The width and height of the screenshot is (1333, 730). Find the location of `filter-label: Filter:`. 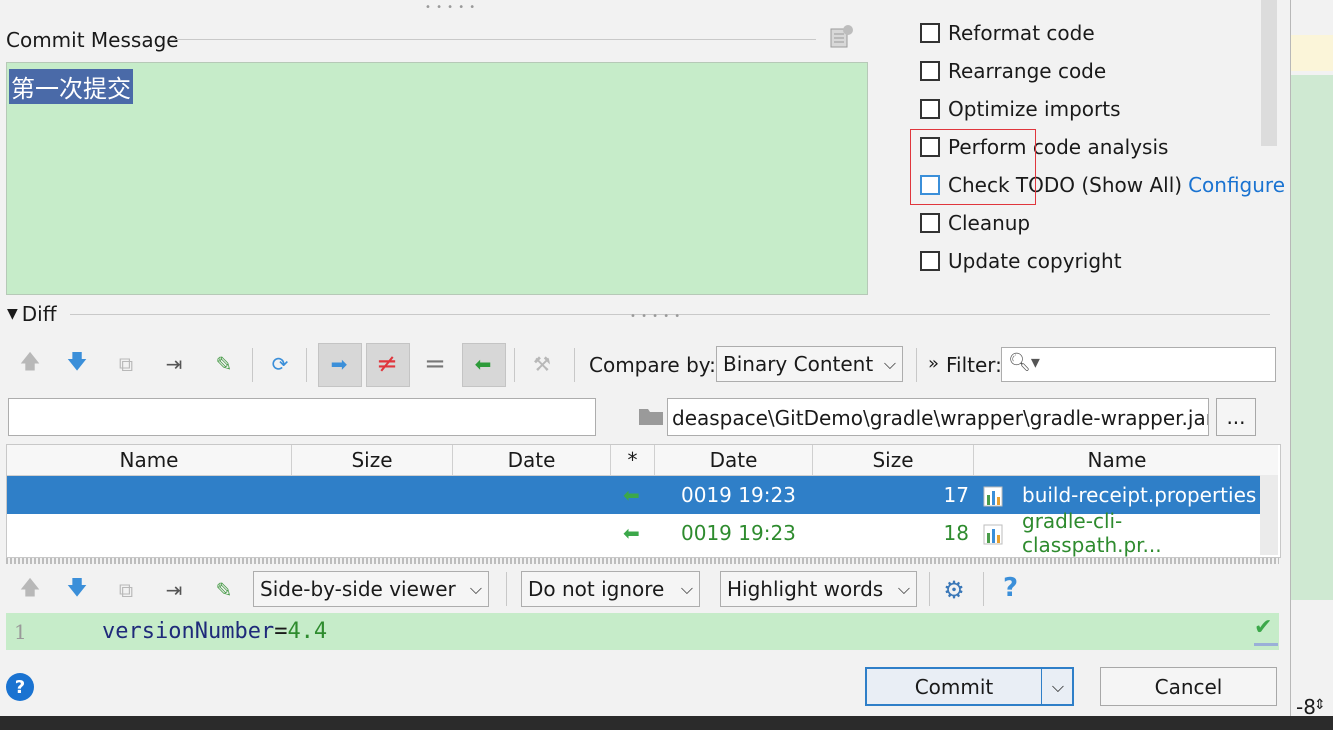

filter-label: Filter: is located at coordinates (974, 365).